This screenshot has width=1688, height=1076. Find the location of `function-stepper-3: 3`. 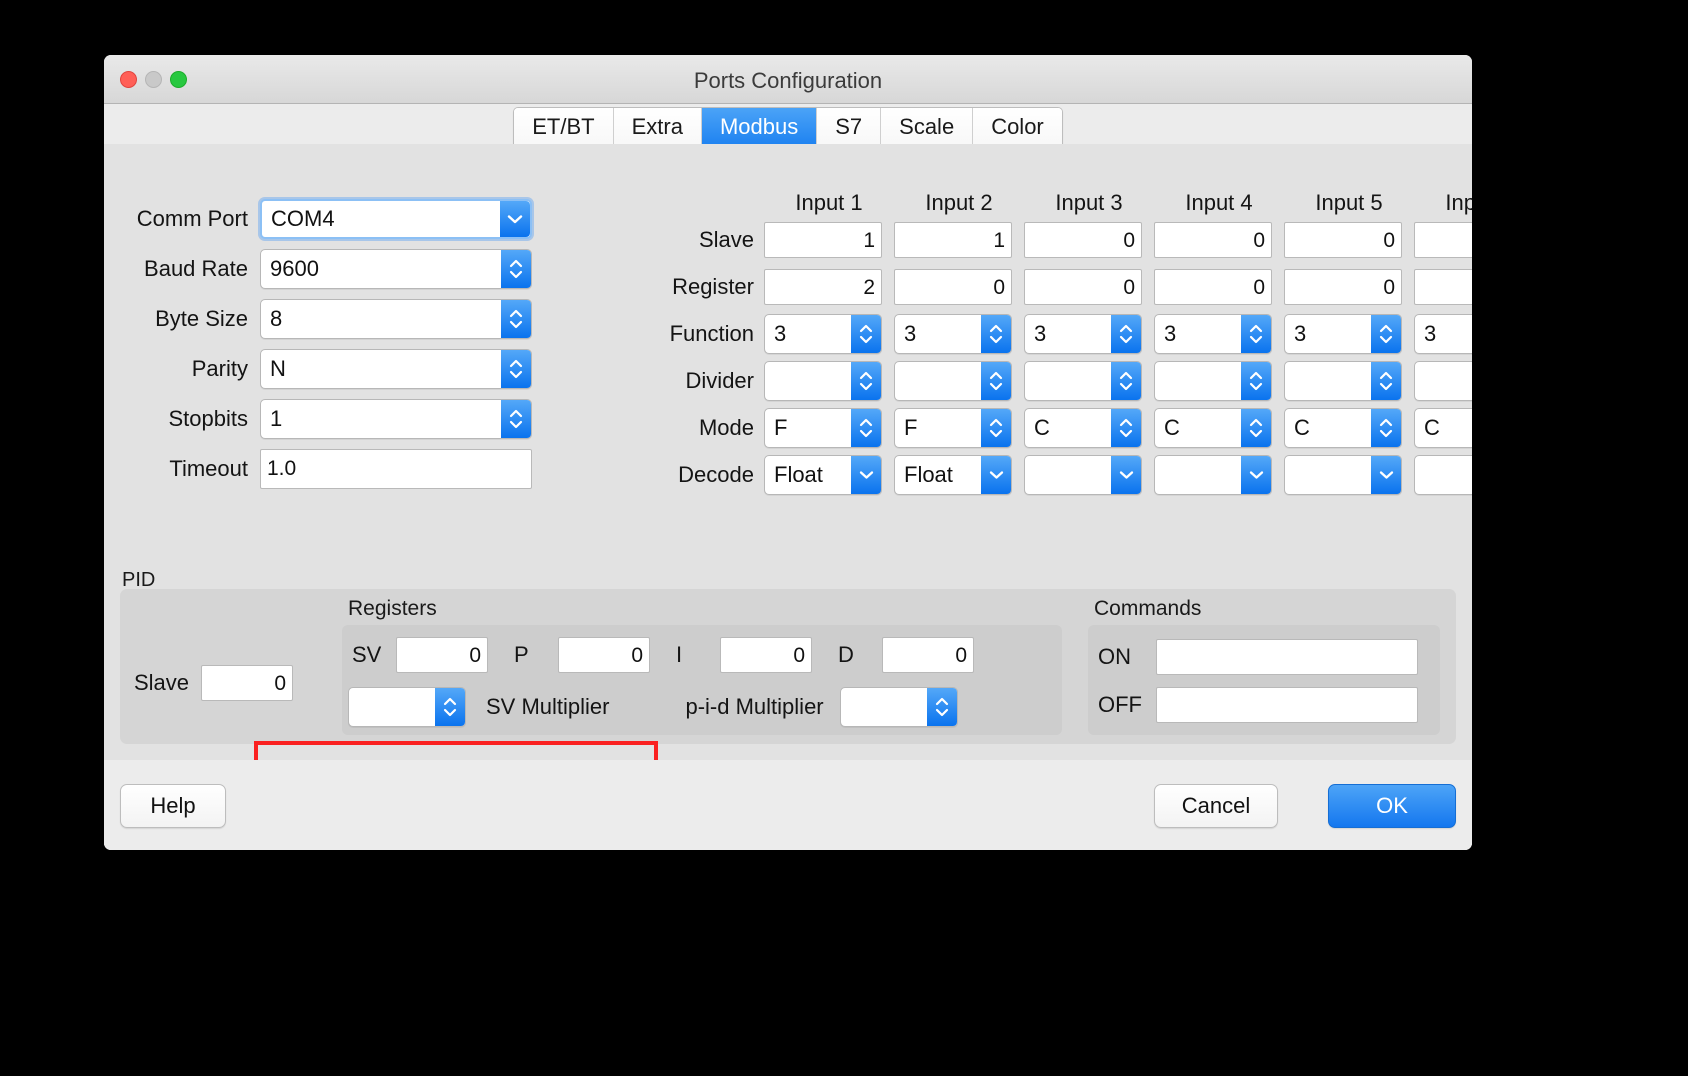

function-stepper-3: 3 is located at coordinates (1083, 333).